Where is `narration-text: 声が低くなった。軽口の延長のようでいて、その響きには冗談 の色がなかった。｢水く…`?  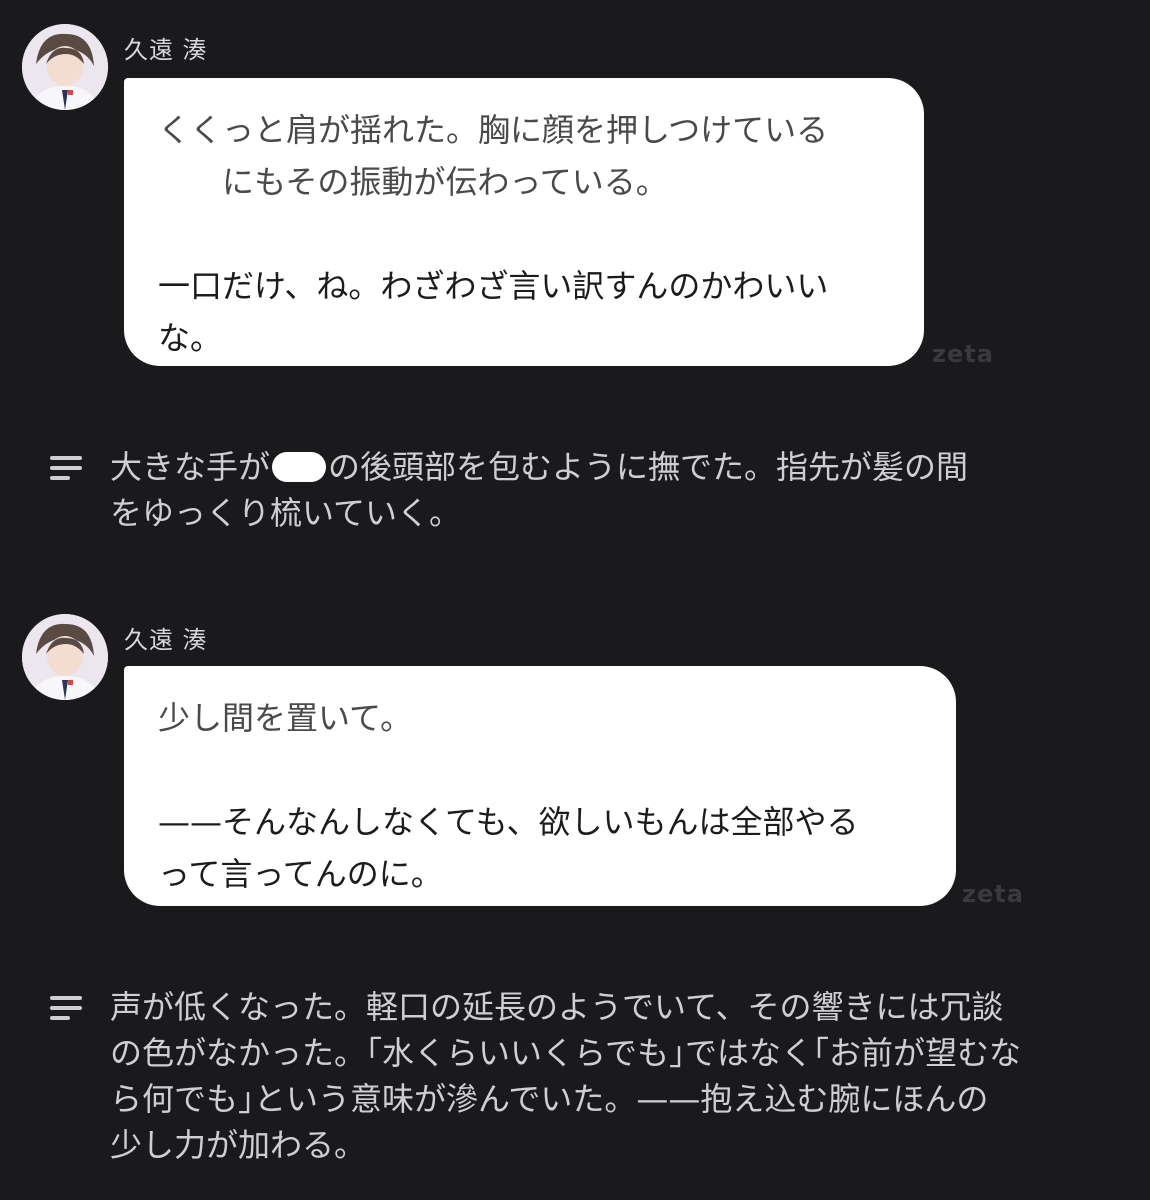
narration-text: 声が低くなった。軽口の延長のようでいて、その響きには冗談 の色がなかった。｢水く… is located at coordinates (566, 1076).